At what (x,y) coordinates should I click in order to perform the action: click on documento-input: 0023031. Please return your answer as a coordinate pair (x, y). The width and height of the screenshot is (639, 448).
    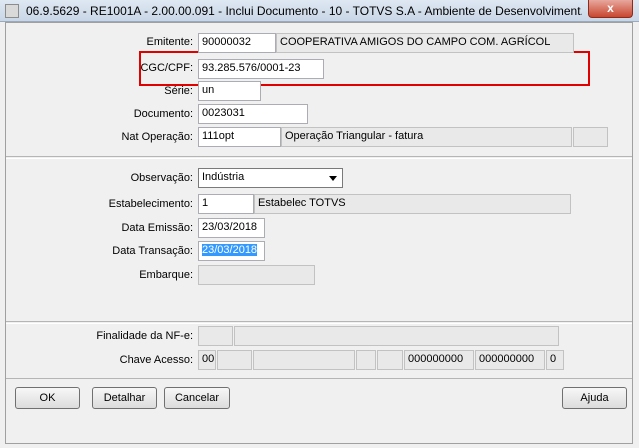
    Looking at the image, I should click on (253, 114).